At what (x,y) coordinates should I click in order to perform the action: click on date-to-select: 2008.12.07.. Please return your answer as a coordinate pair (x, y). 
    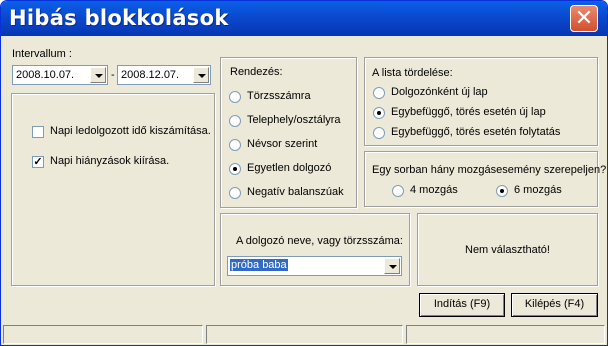
    Looking at the image, I should click on (164, 75).